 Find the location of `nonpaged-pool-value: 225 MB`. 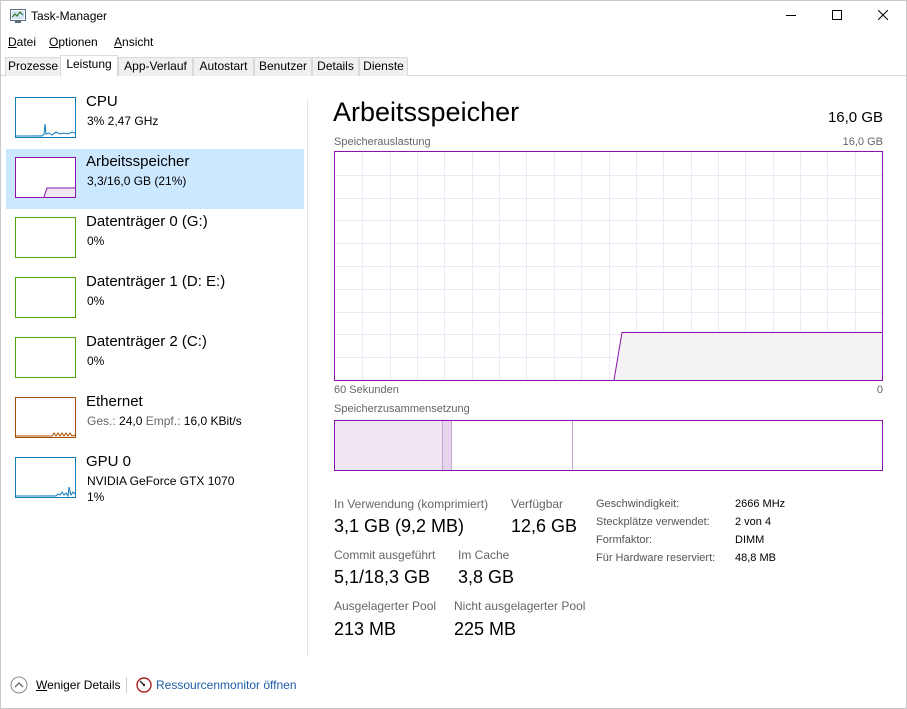

nonpaged-pool-value: 225 MB is located at coordinates (485, 629).